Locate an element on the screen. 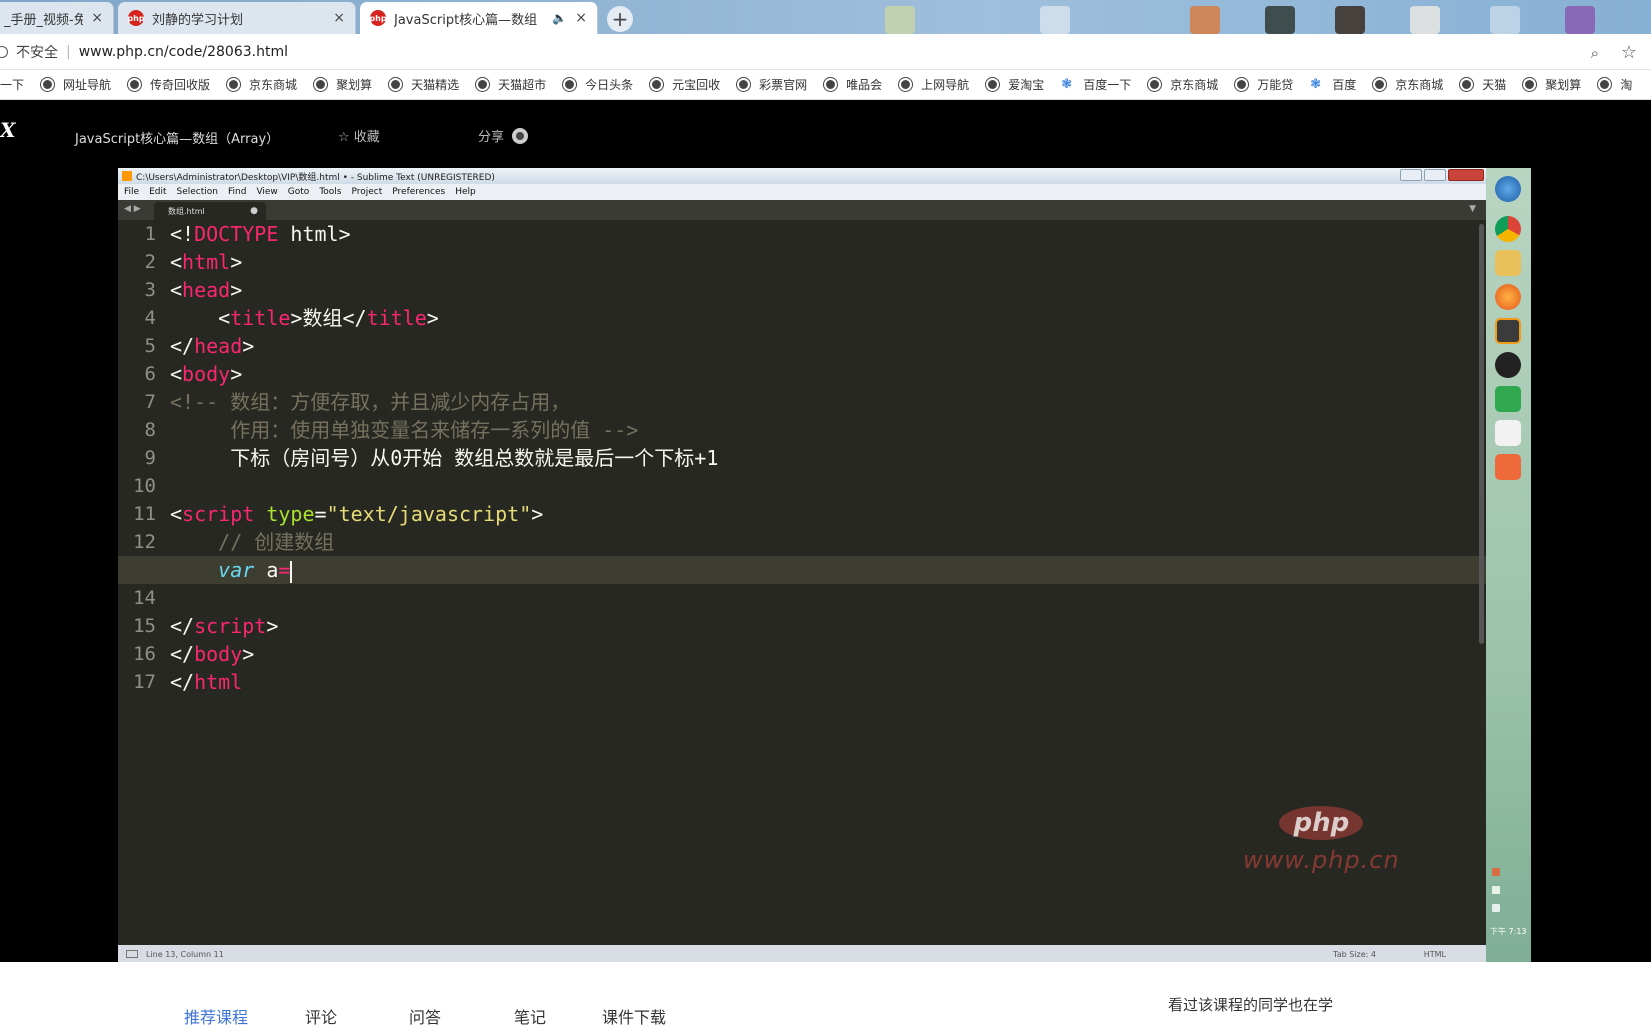 This screenshot has width=1651, height=1032. bookmark-item: ❃ 百度一下 is located at coordinates (1096, 84).